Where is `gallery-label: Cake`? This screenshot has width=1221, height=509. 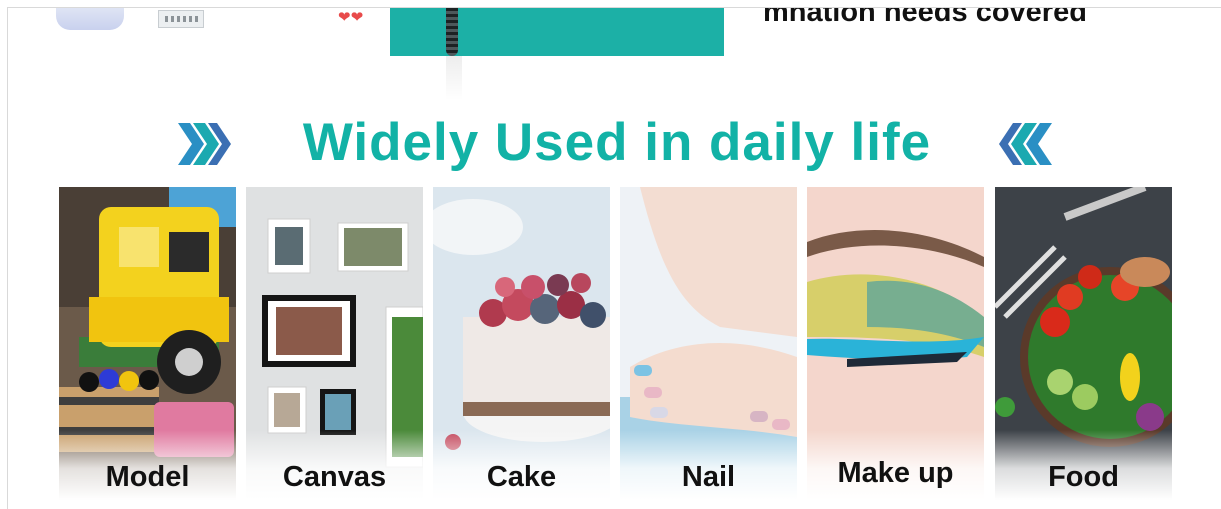
gallery-label: Cake is located at coordinates (521, 477).